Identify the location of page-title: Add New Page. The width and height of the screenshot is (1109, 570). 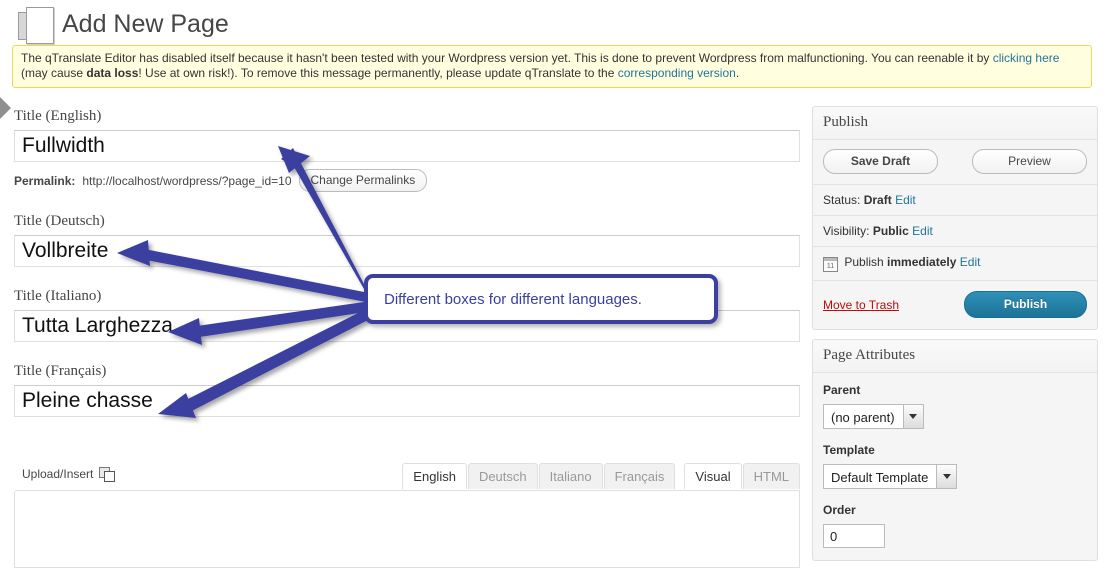
(145, 23).